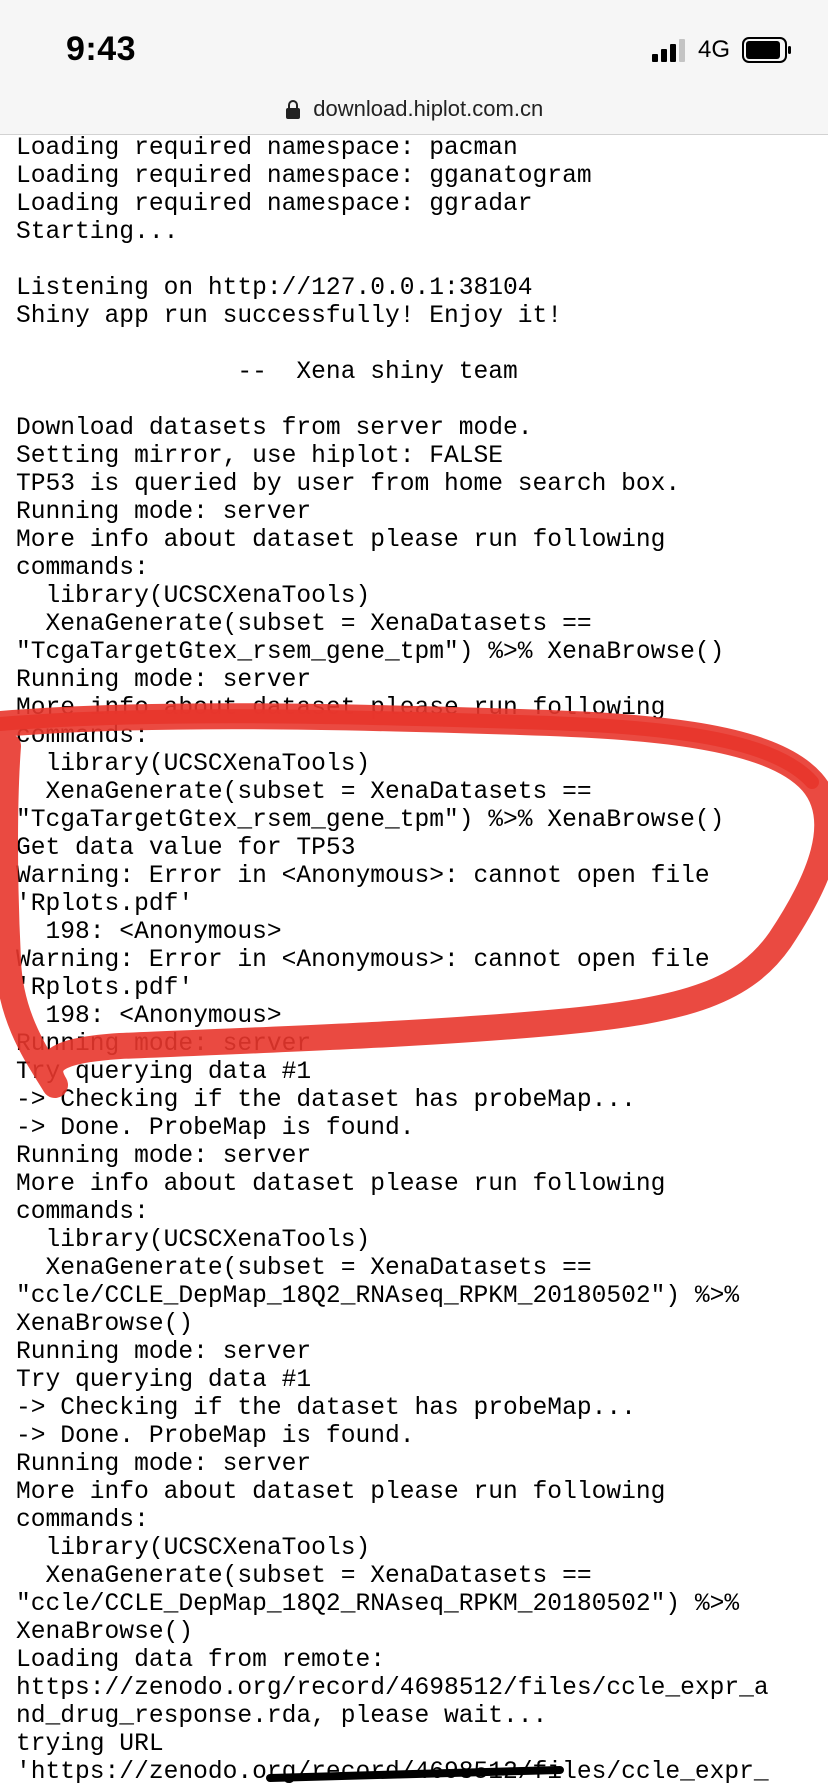 The width and height of the screenshot is (828, 1792). I want to click on battery-icon, so click(766, 50).